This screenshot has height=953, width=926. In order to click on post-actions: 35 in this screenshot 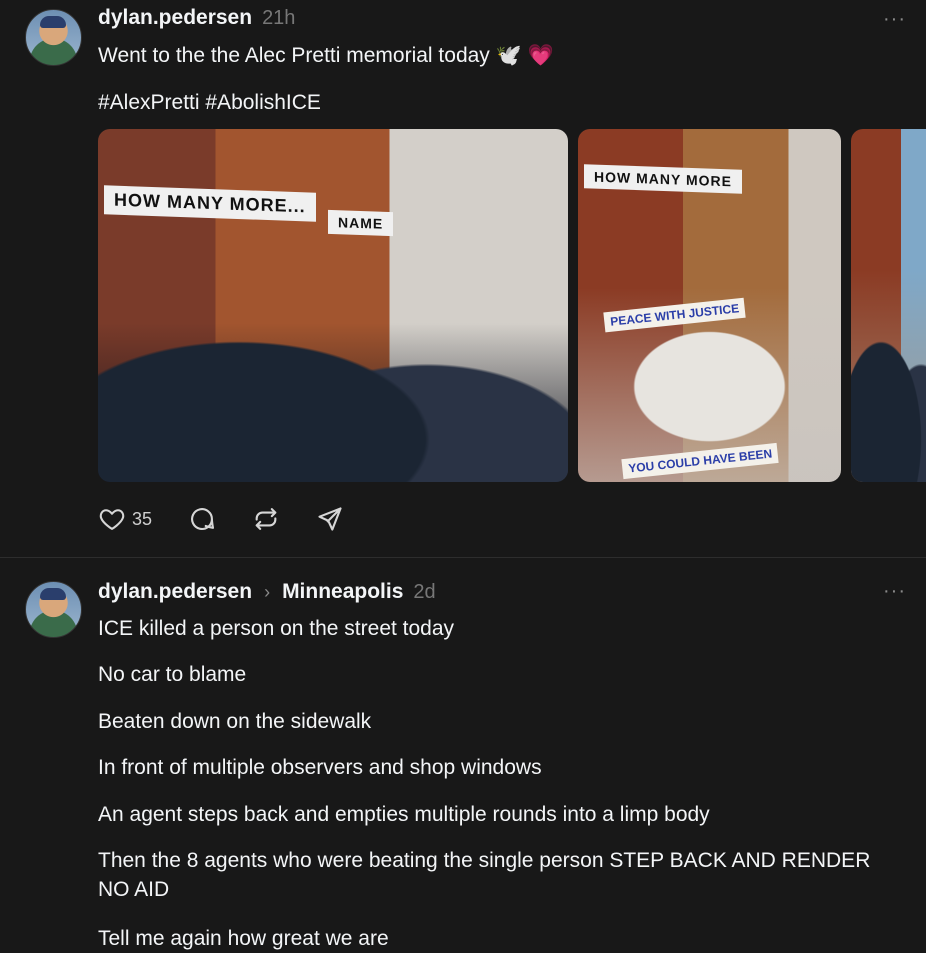, I will do `click(221, 519)`.